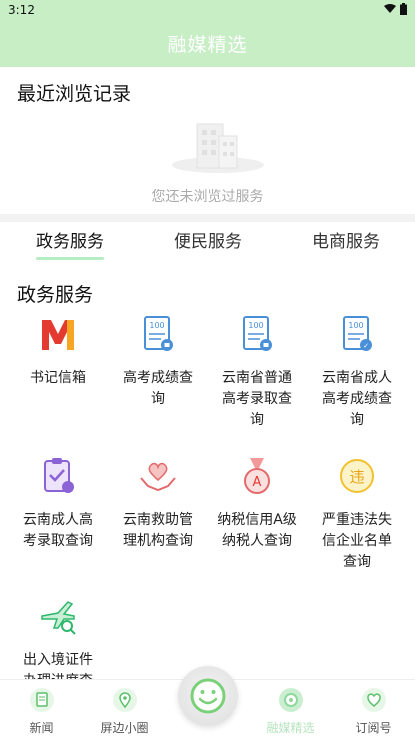 This screenshot has height=740, width=415. What do you see at coordinates (390, 8) in the screenshot?
I see `wifi-icon` at bounding box center [390, 8].